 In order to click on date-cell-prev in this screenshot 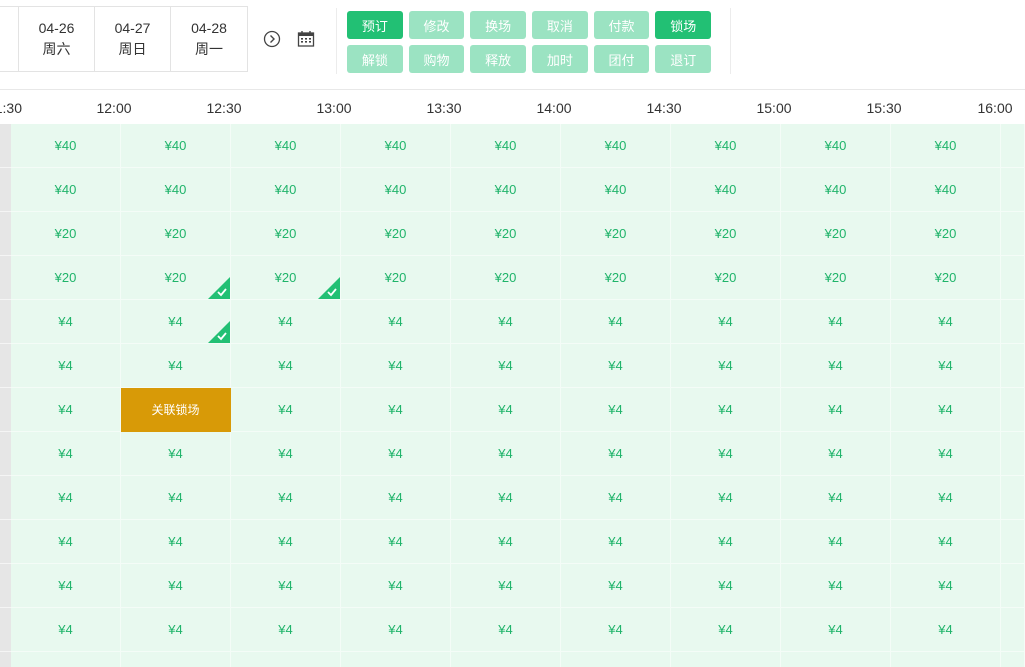, I will do `click(9, 39)`.